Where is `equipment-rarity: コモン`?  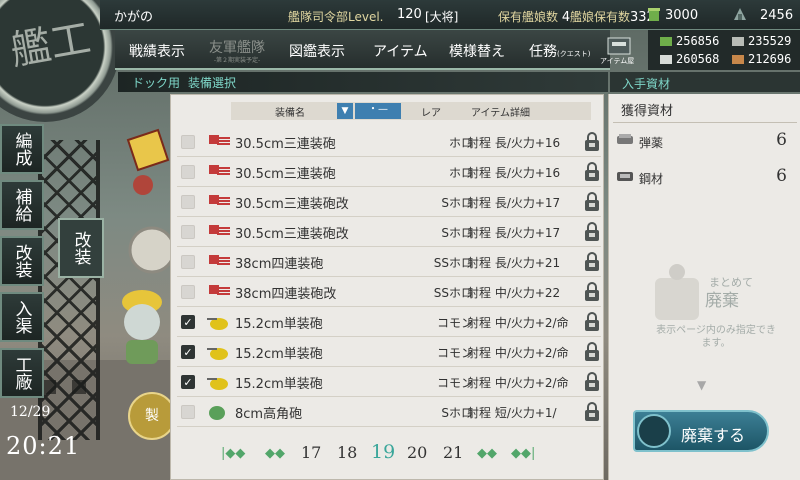
equipment-rarity: コモン is located at coordinates (454, 323).